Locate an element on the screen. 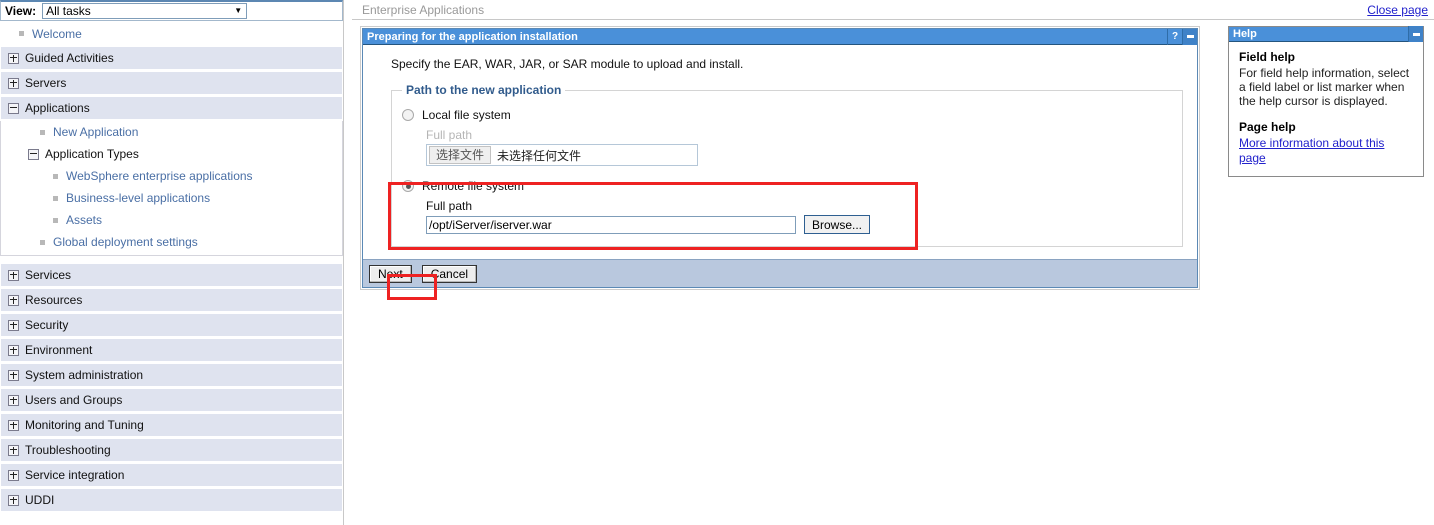 This screenshot has height=525, width=1434. sidebar-group-service-integration: Service integration is located at coordinates (171, 475).